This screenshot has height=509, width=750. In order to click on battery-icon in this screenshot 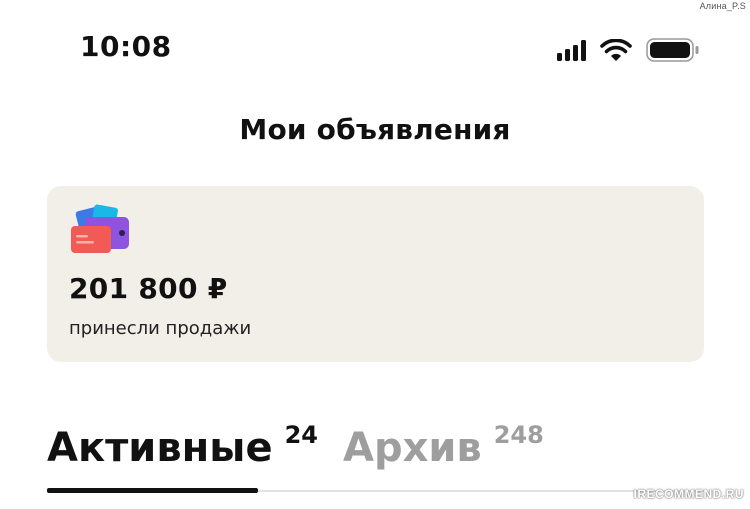, I will do `click(673, 50)`.